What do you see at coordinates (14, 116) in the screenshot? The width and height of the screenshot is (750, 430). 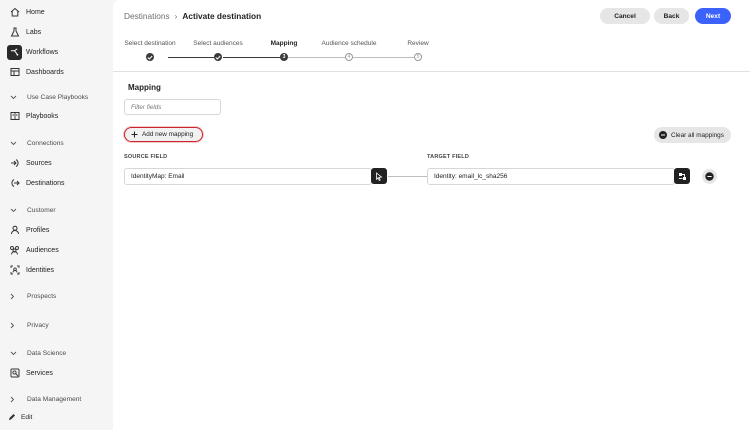 I see `playbook-icon` at bounding box center [14, 116].